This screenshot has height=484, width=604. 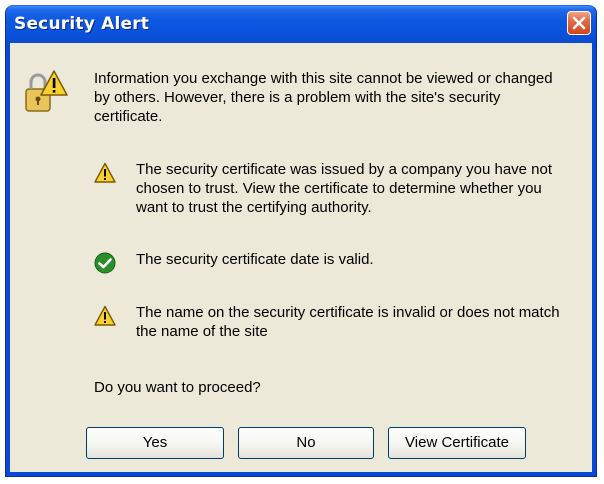 I want to click on proceed-question: Do you want to proceed?, so click(x=177, y=387).